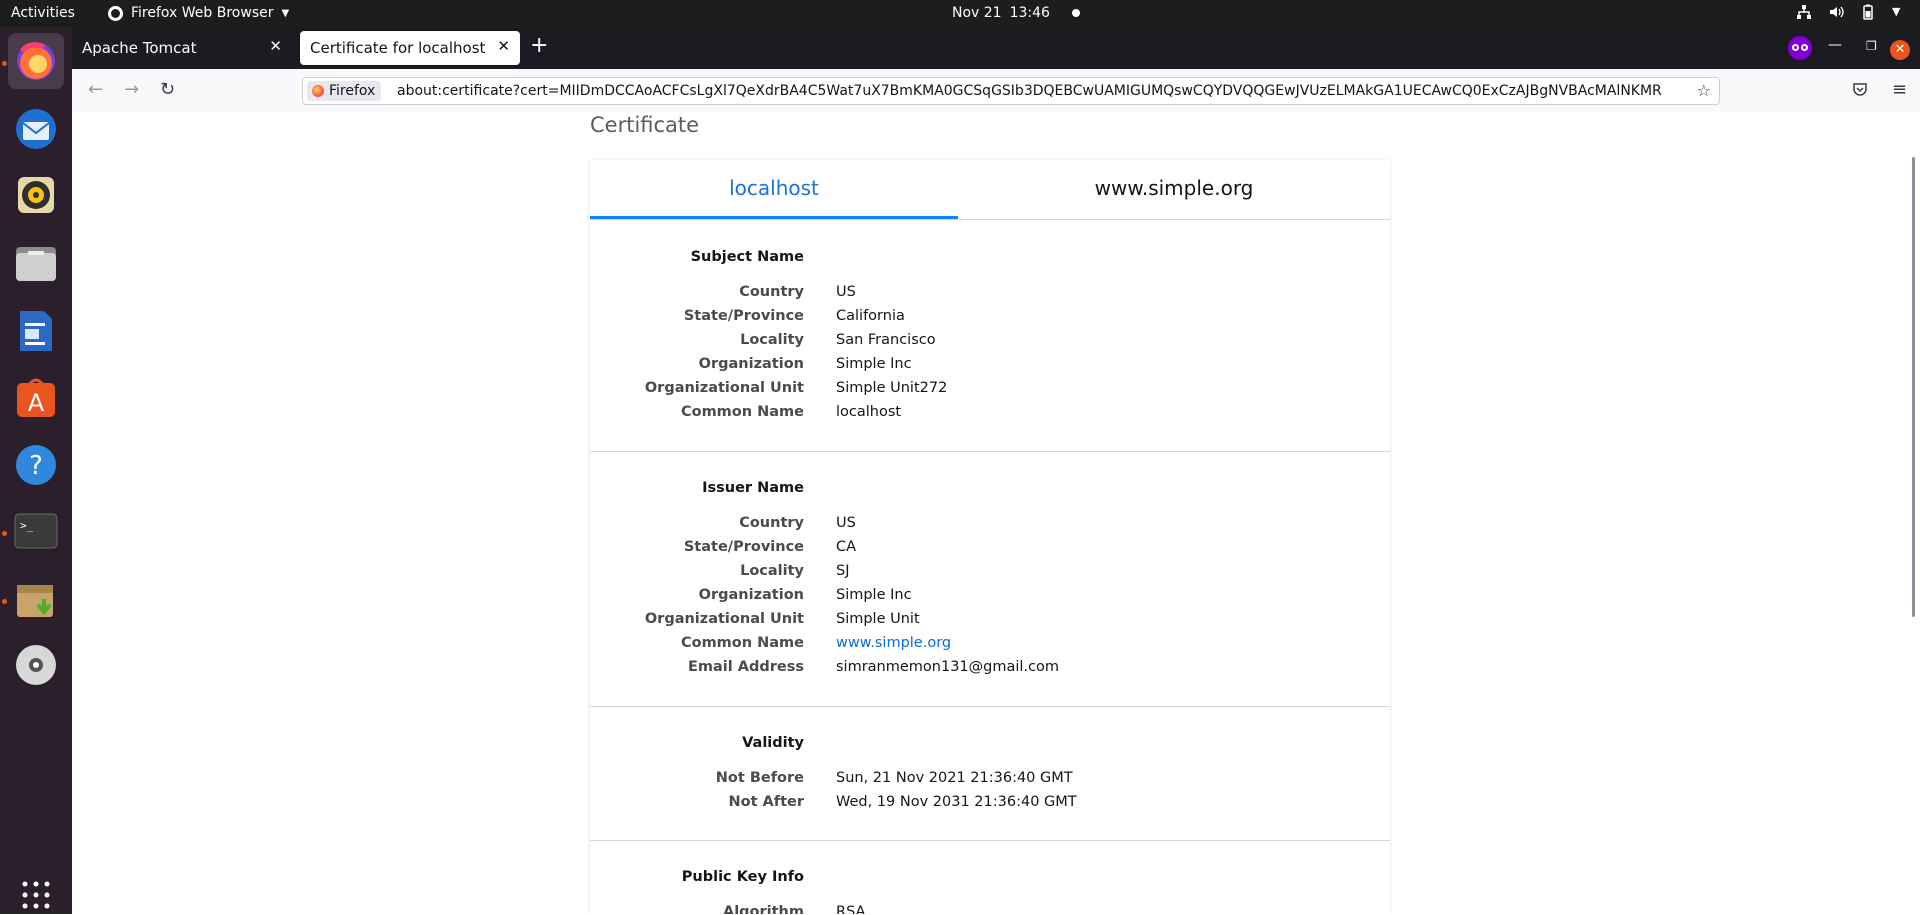 This screenshot has width=1920, height=915. Describe the element at coordinates (956, 802) in the screenshot. I see `field-value: Wed, 19 Nov 2031 21:36:40 GMT` at that location.